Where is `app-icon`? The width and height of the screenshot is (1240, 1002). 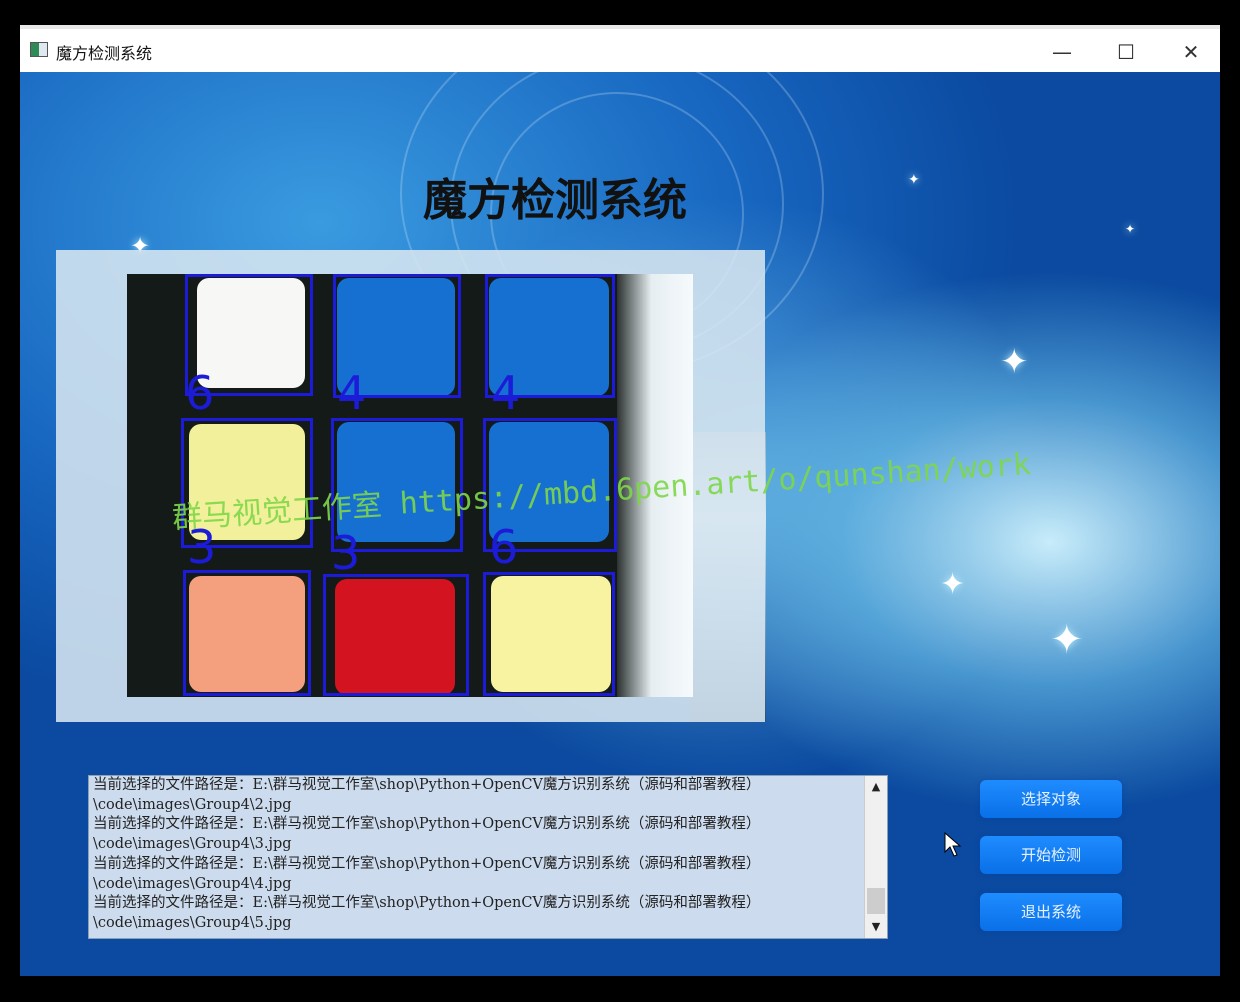 app-icon is located at coordinates (39, 49).